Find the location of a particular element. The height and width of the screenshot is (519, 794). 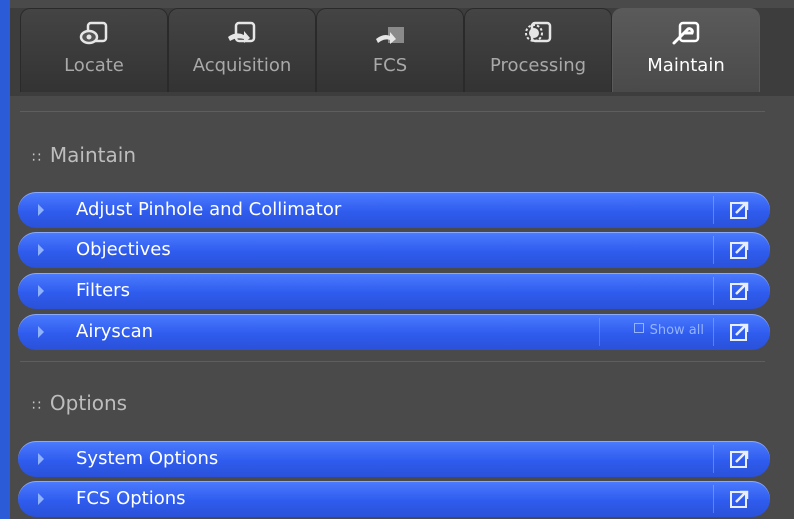

tool-bar-airyscan: Airyscan Show all is located at coordinates (394, 332).